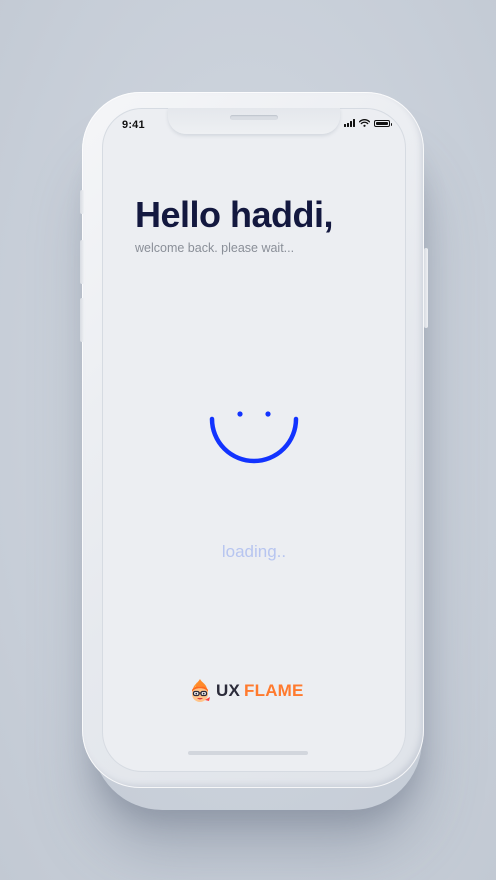 The height and width of the screenshot is (880, 496). I want to click on loading-label: loading.., so click(254, 551).